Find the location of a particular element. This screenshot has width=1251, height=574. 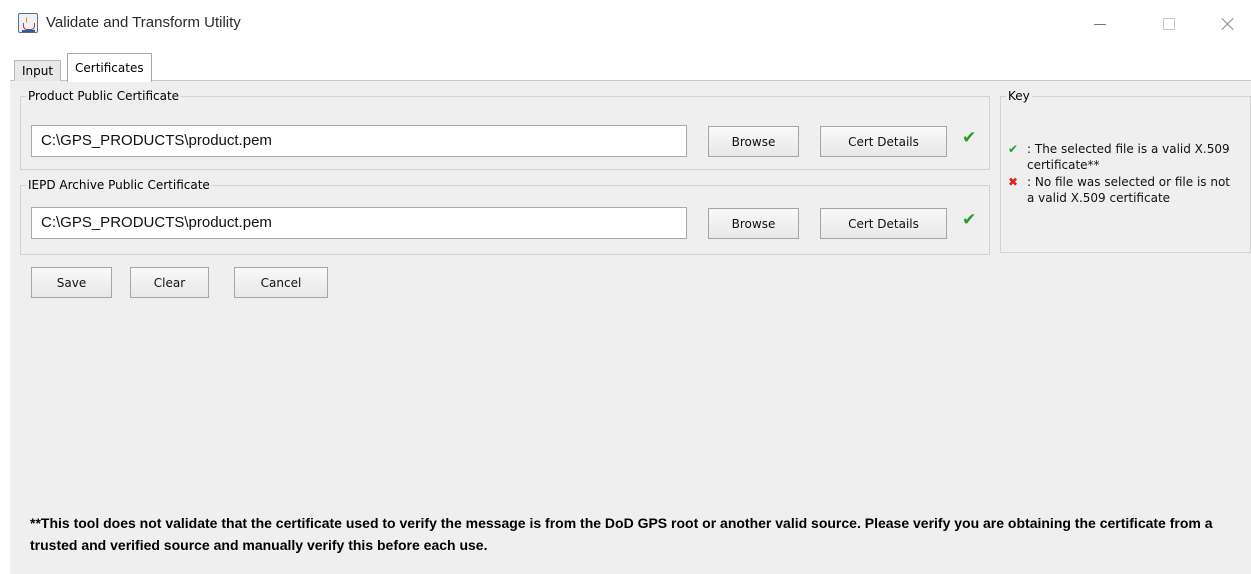

product-browse-button: Browse is located at coordinates (753, 141).